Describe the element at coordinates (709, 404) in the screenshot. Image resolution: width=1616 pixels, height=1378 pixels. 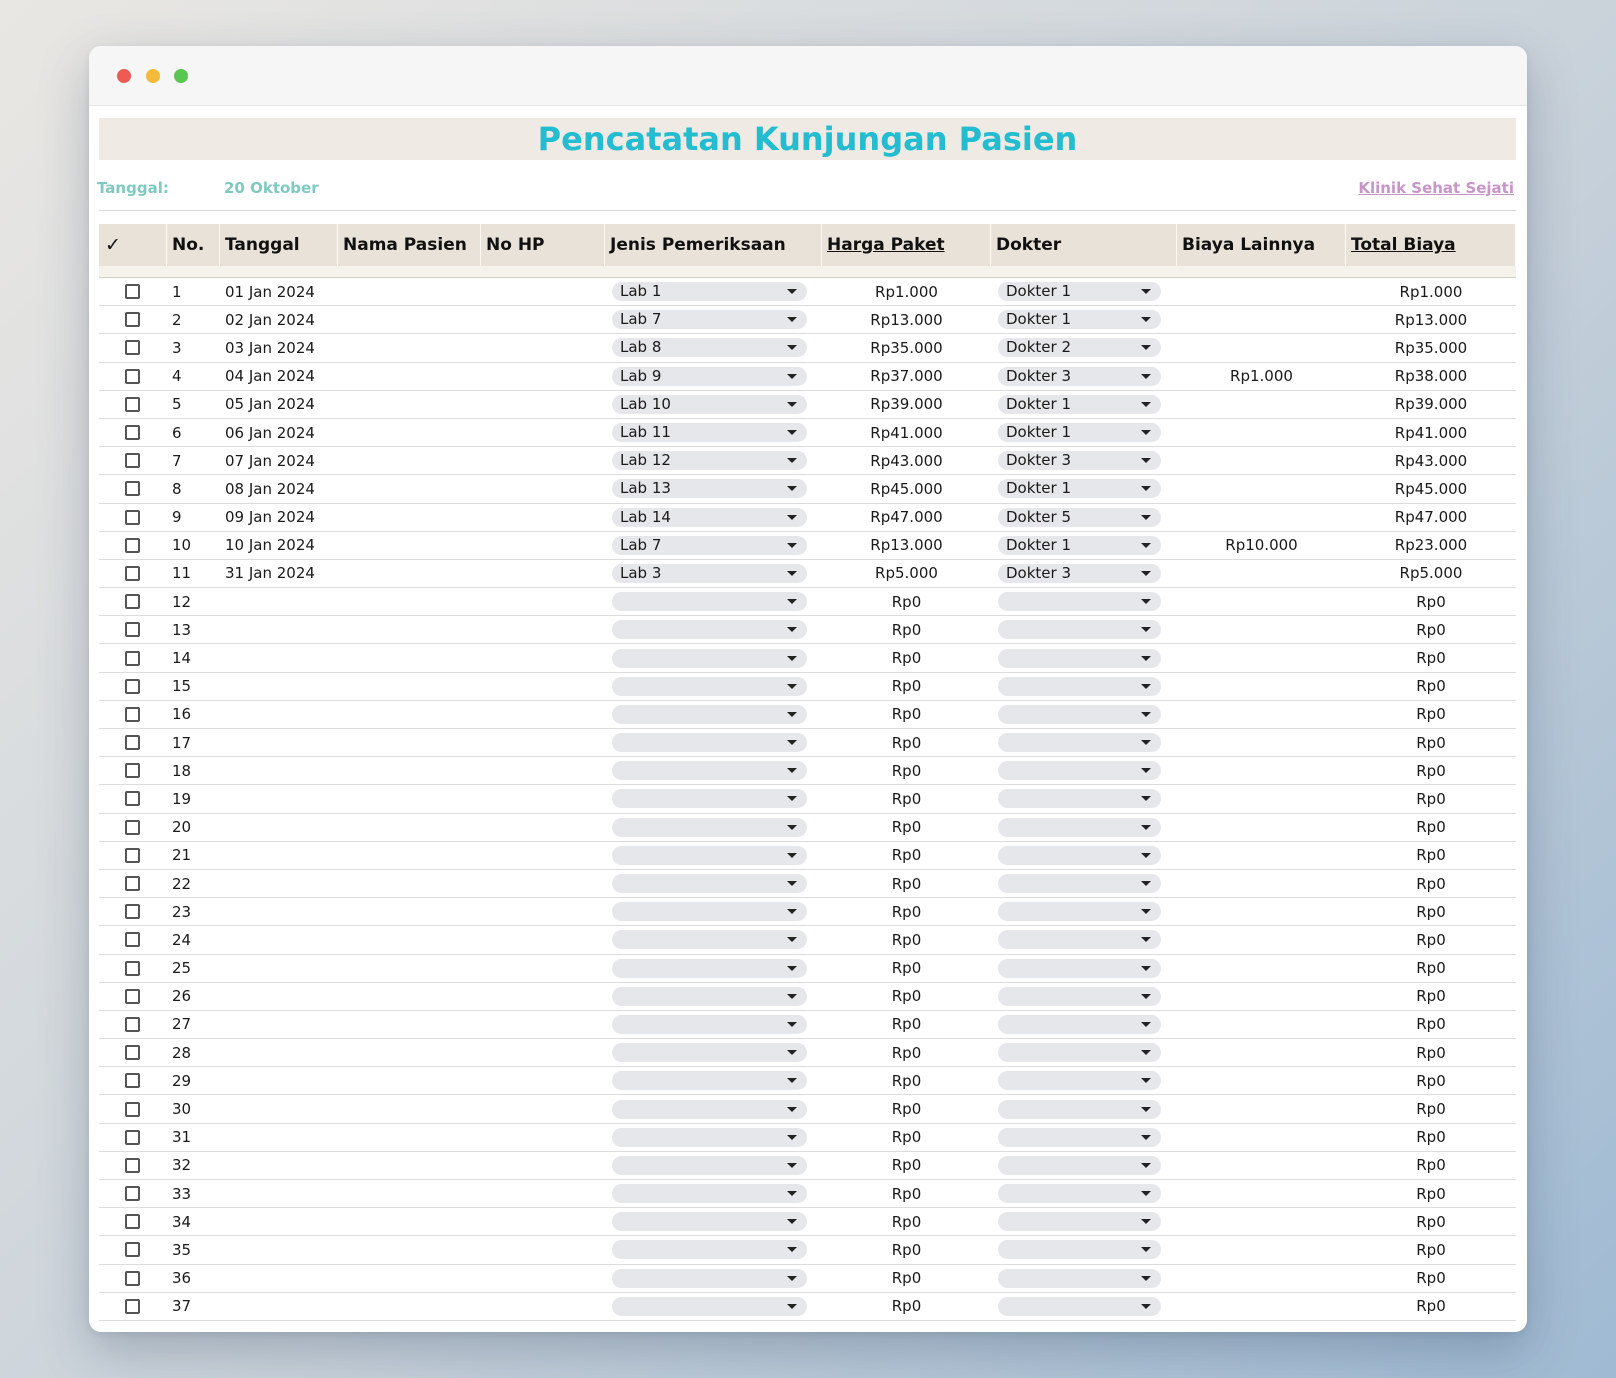
I see `jenis-pemeriksaan-dropdown: Lab 10` at that location.